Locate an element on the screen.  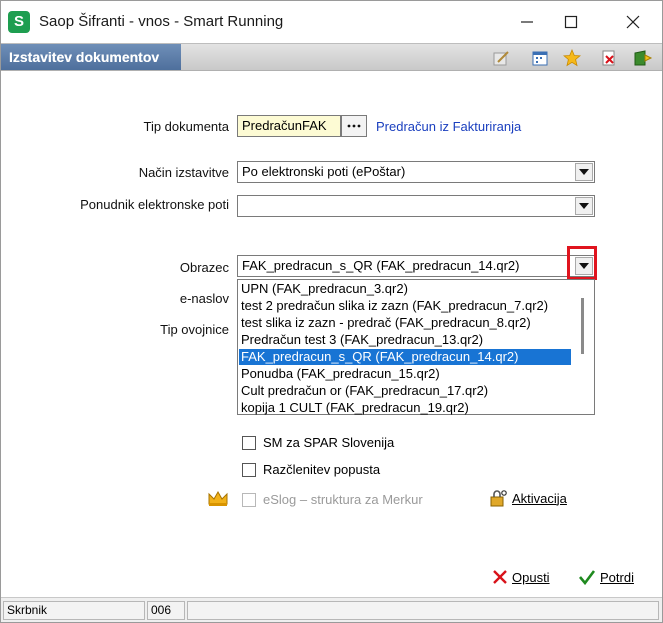
tip-dokumenta-input: PredračunFAK is located at coordinates (289, 126).